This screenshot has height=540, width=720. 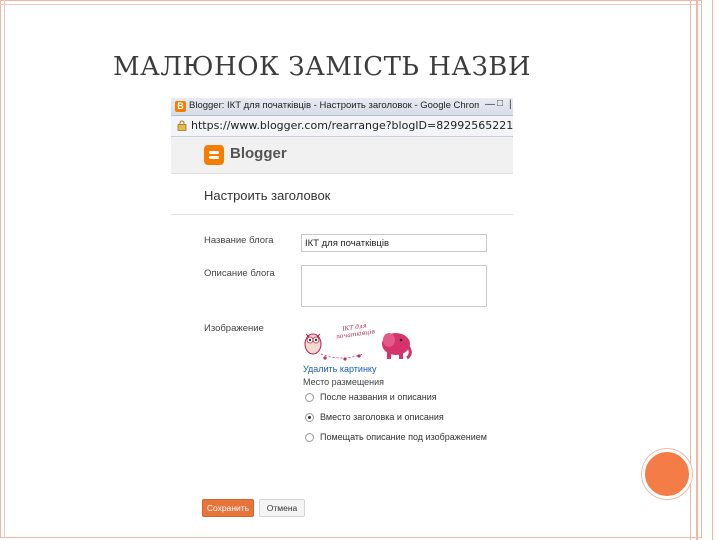 I want to click on radio-label: Помещать описание под изображением, so click(x=403, y=437).